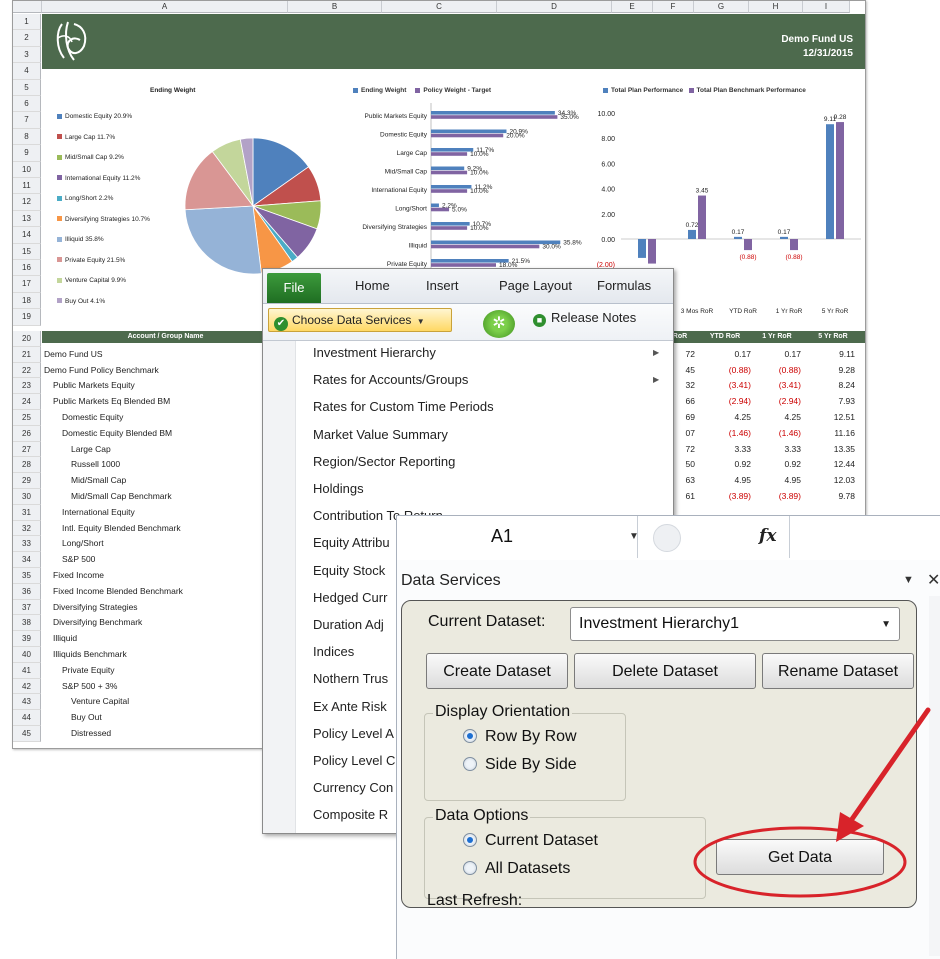 The width and height of the screenshot is (940, 959). Describe the element at coordinates (777, 449) in the screenshot. I see `yr1-cell: 3.33` at that location.